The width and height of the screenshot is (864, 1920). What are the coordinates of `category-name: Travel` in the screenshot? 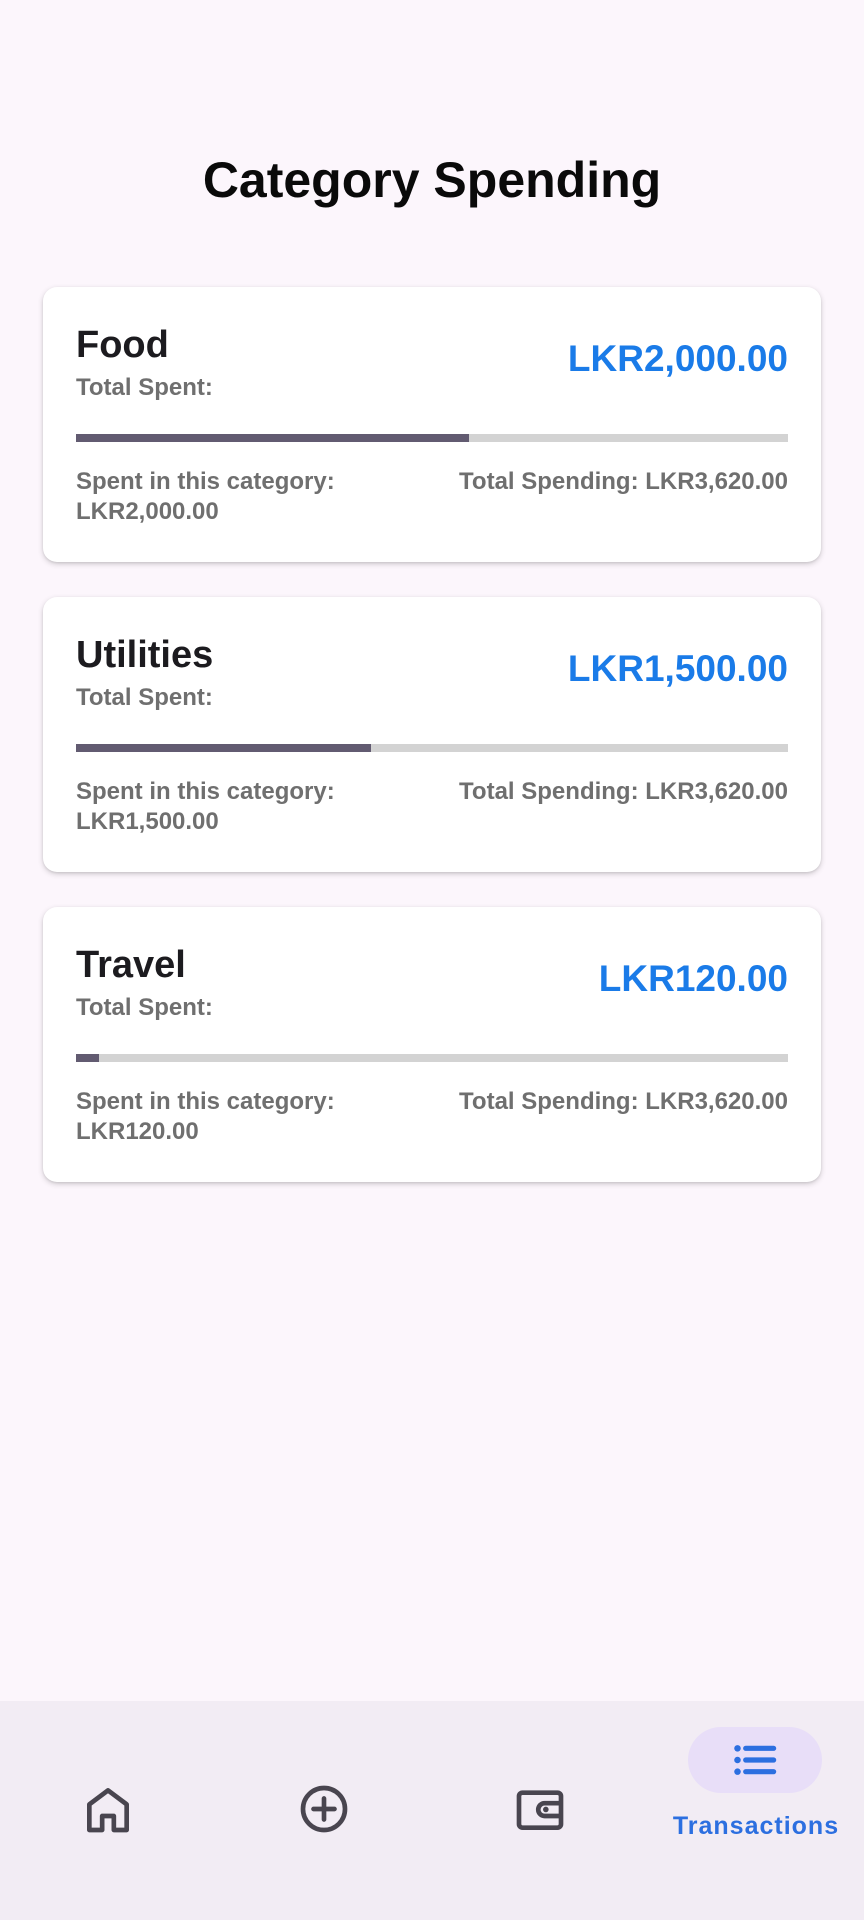 It's located at (131, 965).